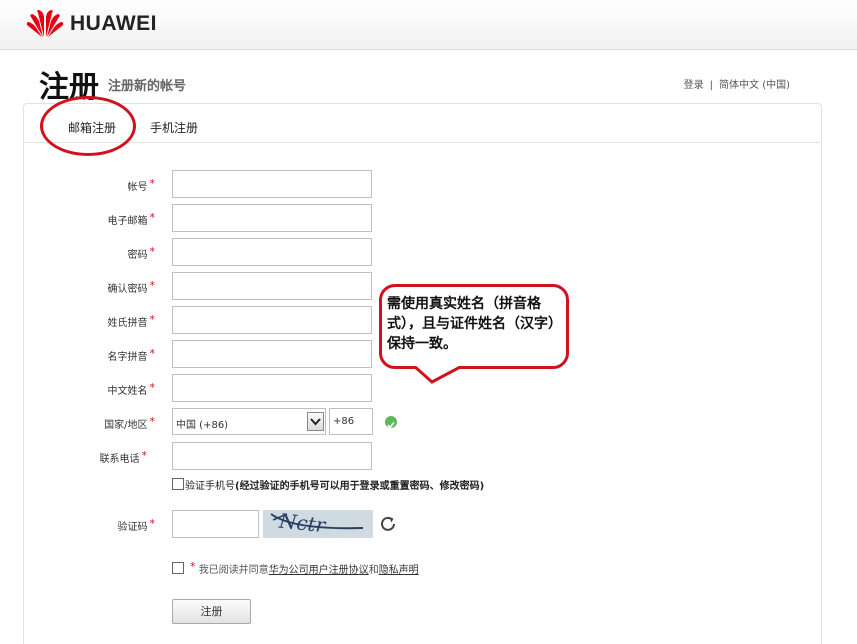  I want to click on phone-label: 联系电话 *, so click(123, 457).